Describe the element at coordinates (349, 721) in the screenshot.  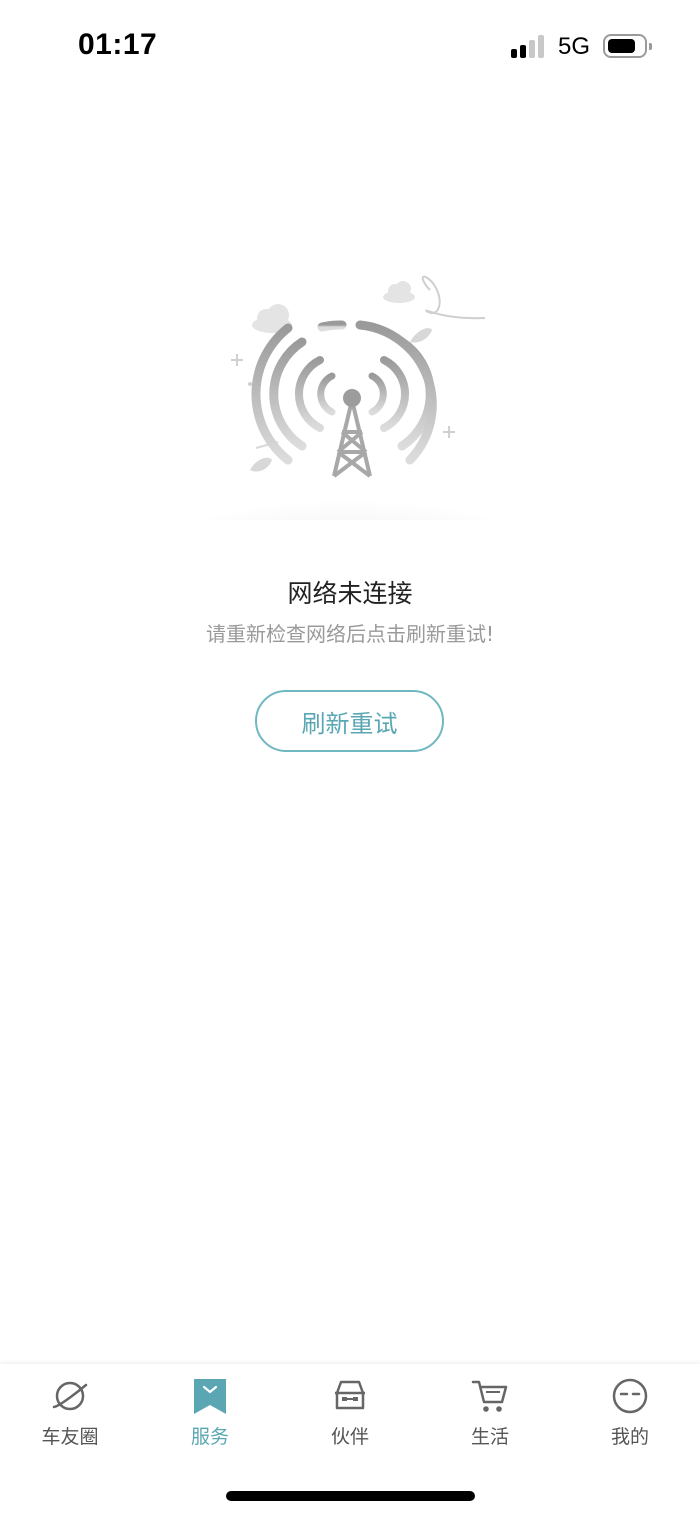
I see `refresh-retry-button: 刷新重试` at that location.